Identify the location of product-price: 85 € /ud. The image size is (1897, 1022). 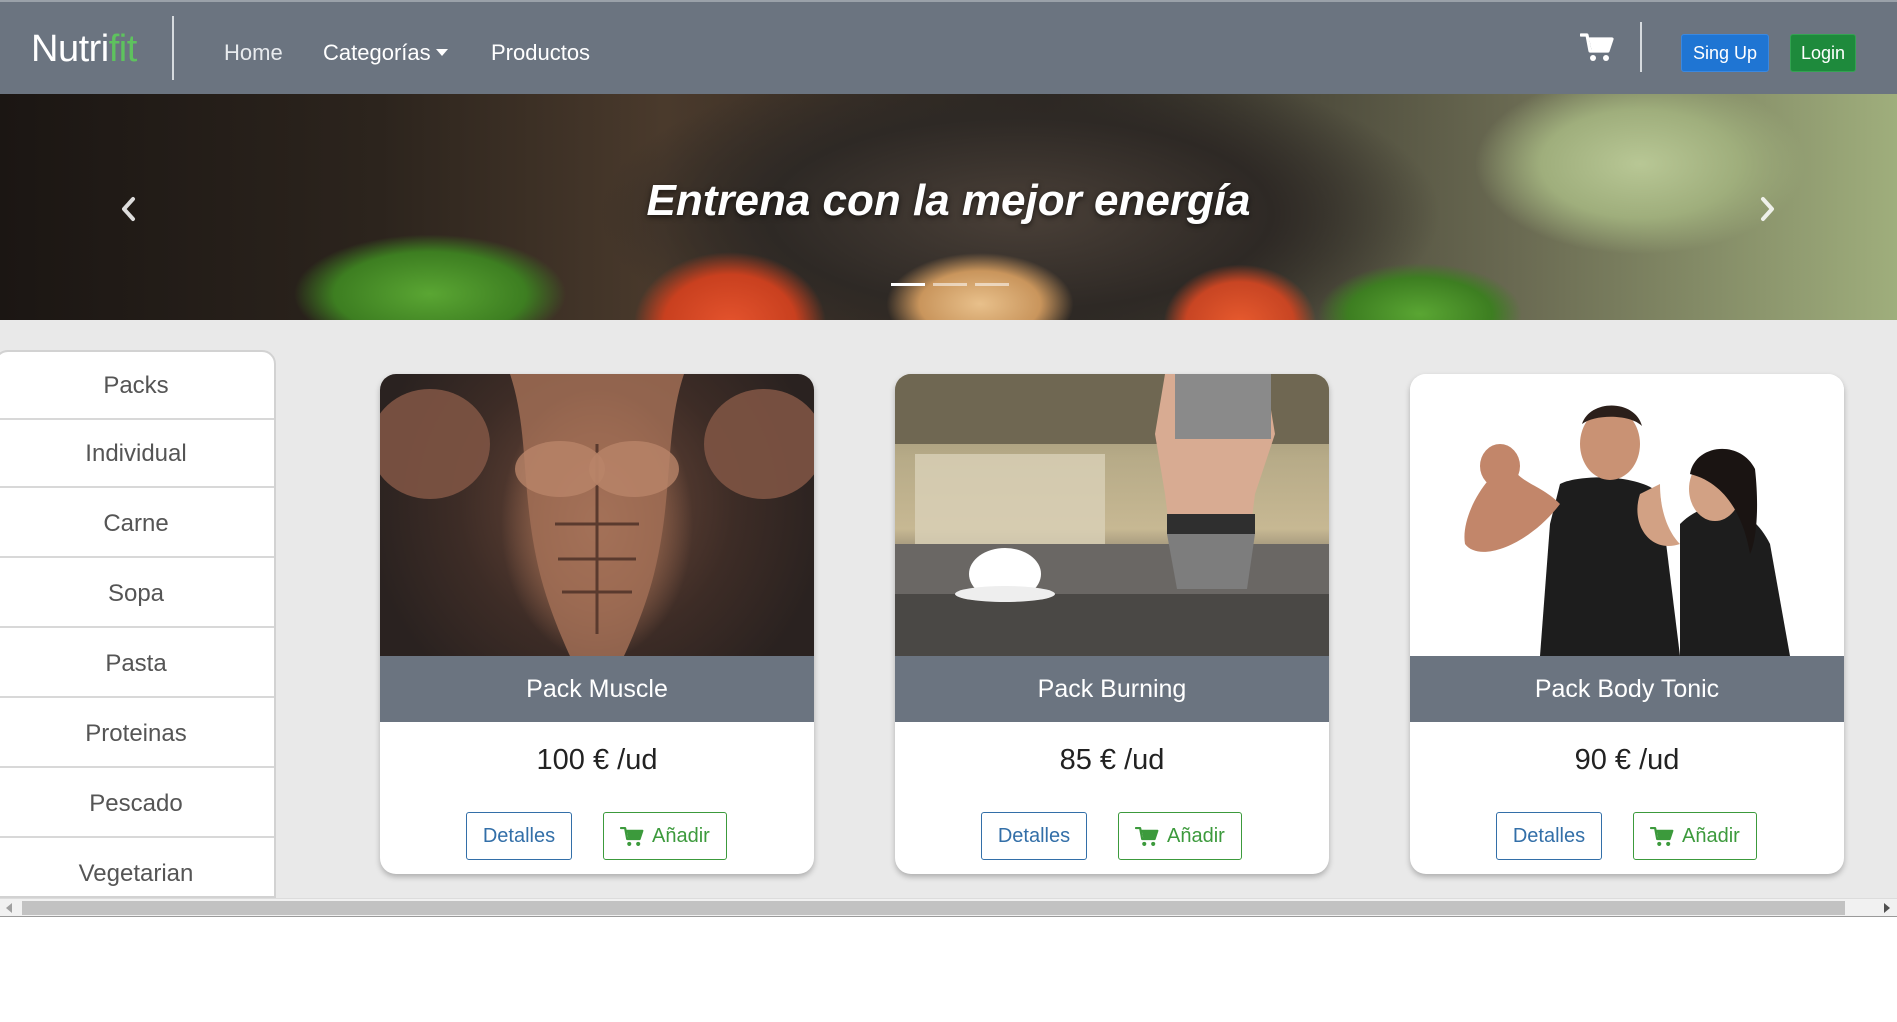
(1112, 760).